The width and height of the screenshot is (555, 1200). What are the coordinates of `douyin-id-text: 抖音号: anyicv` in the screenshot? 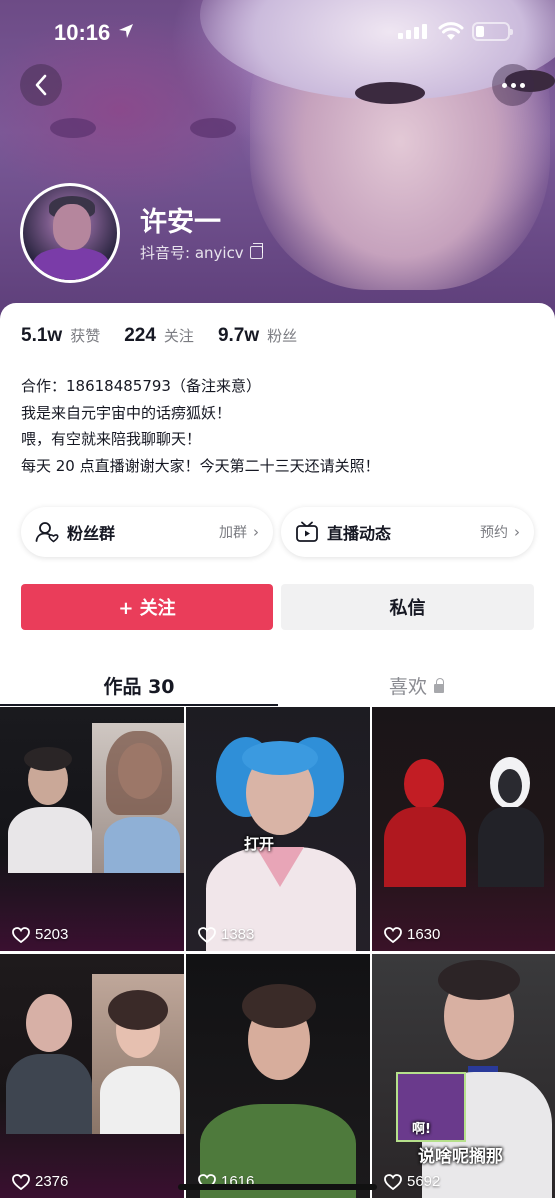 It's located at (192, 253).